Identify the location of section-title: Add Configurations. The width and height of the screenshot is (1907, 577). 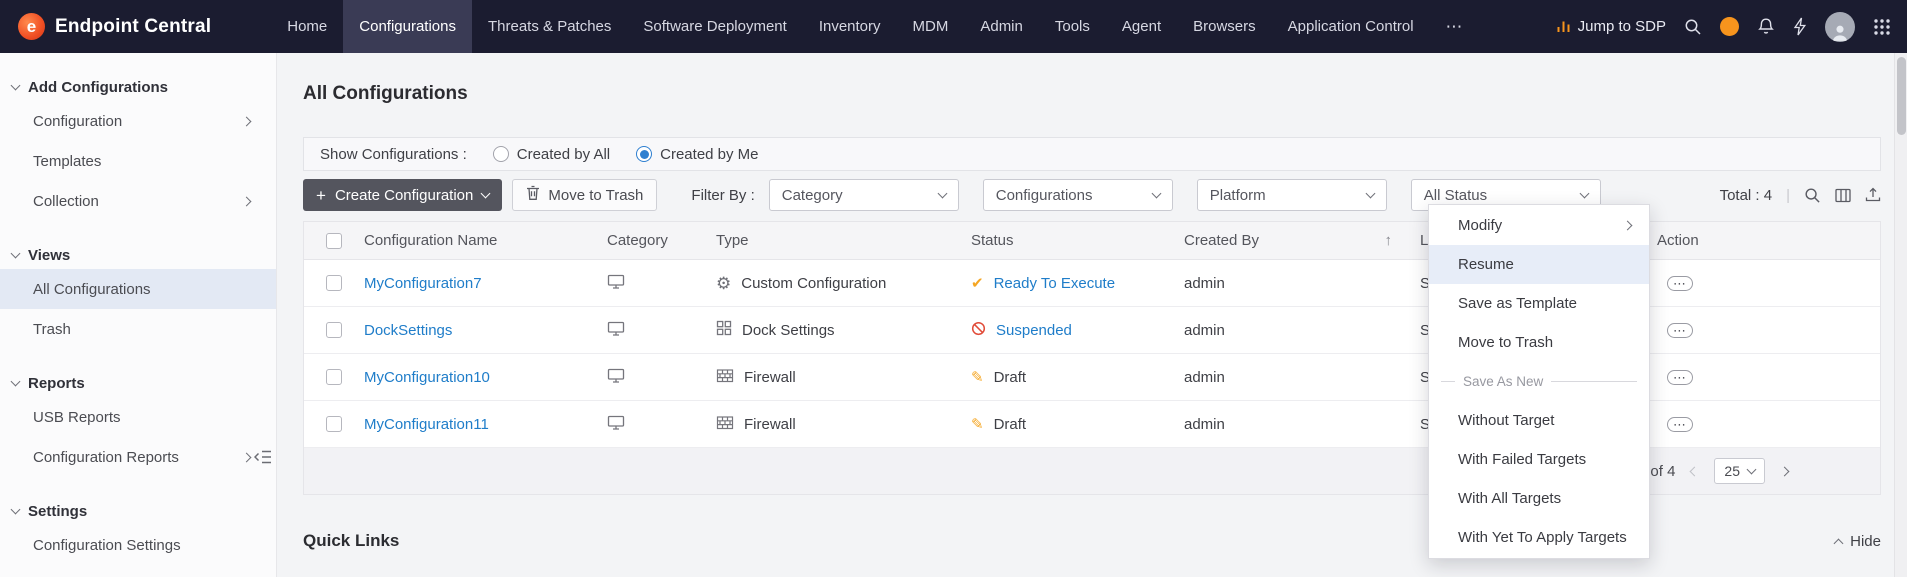
(98, 87).